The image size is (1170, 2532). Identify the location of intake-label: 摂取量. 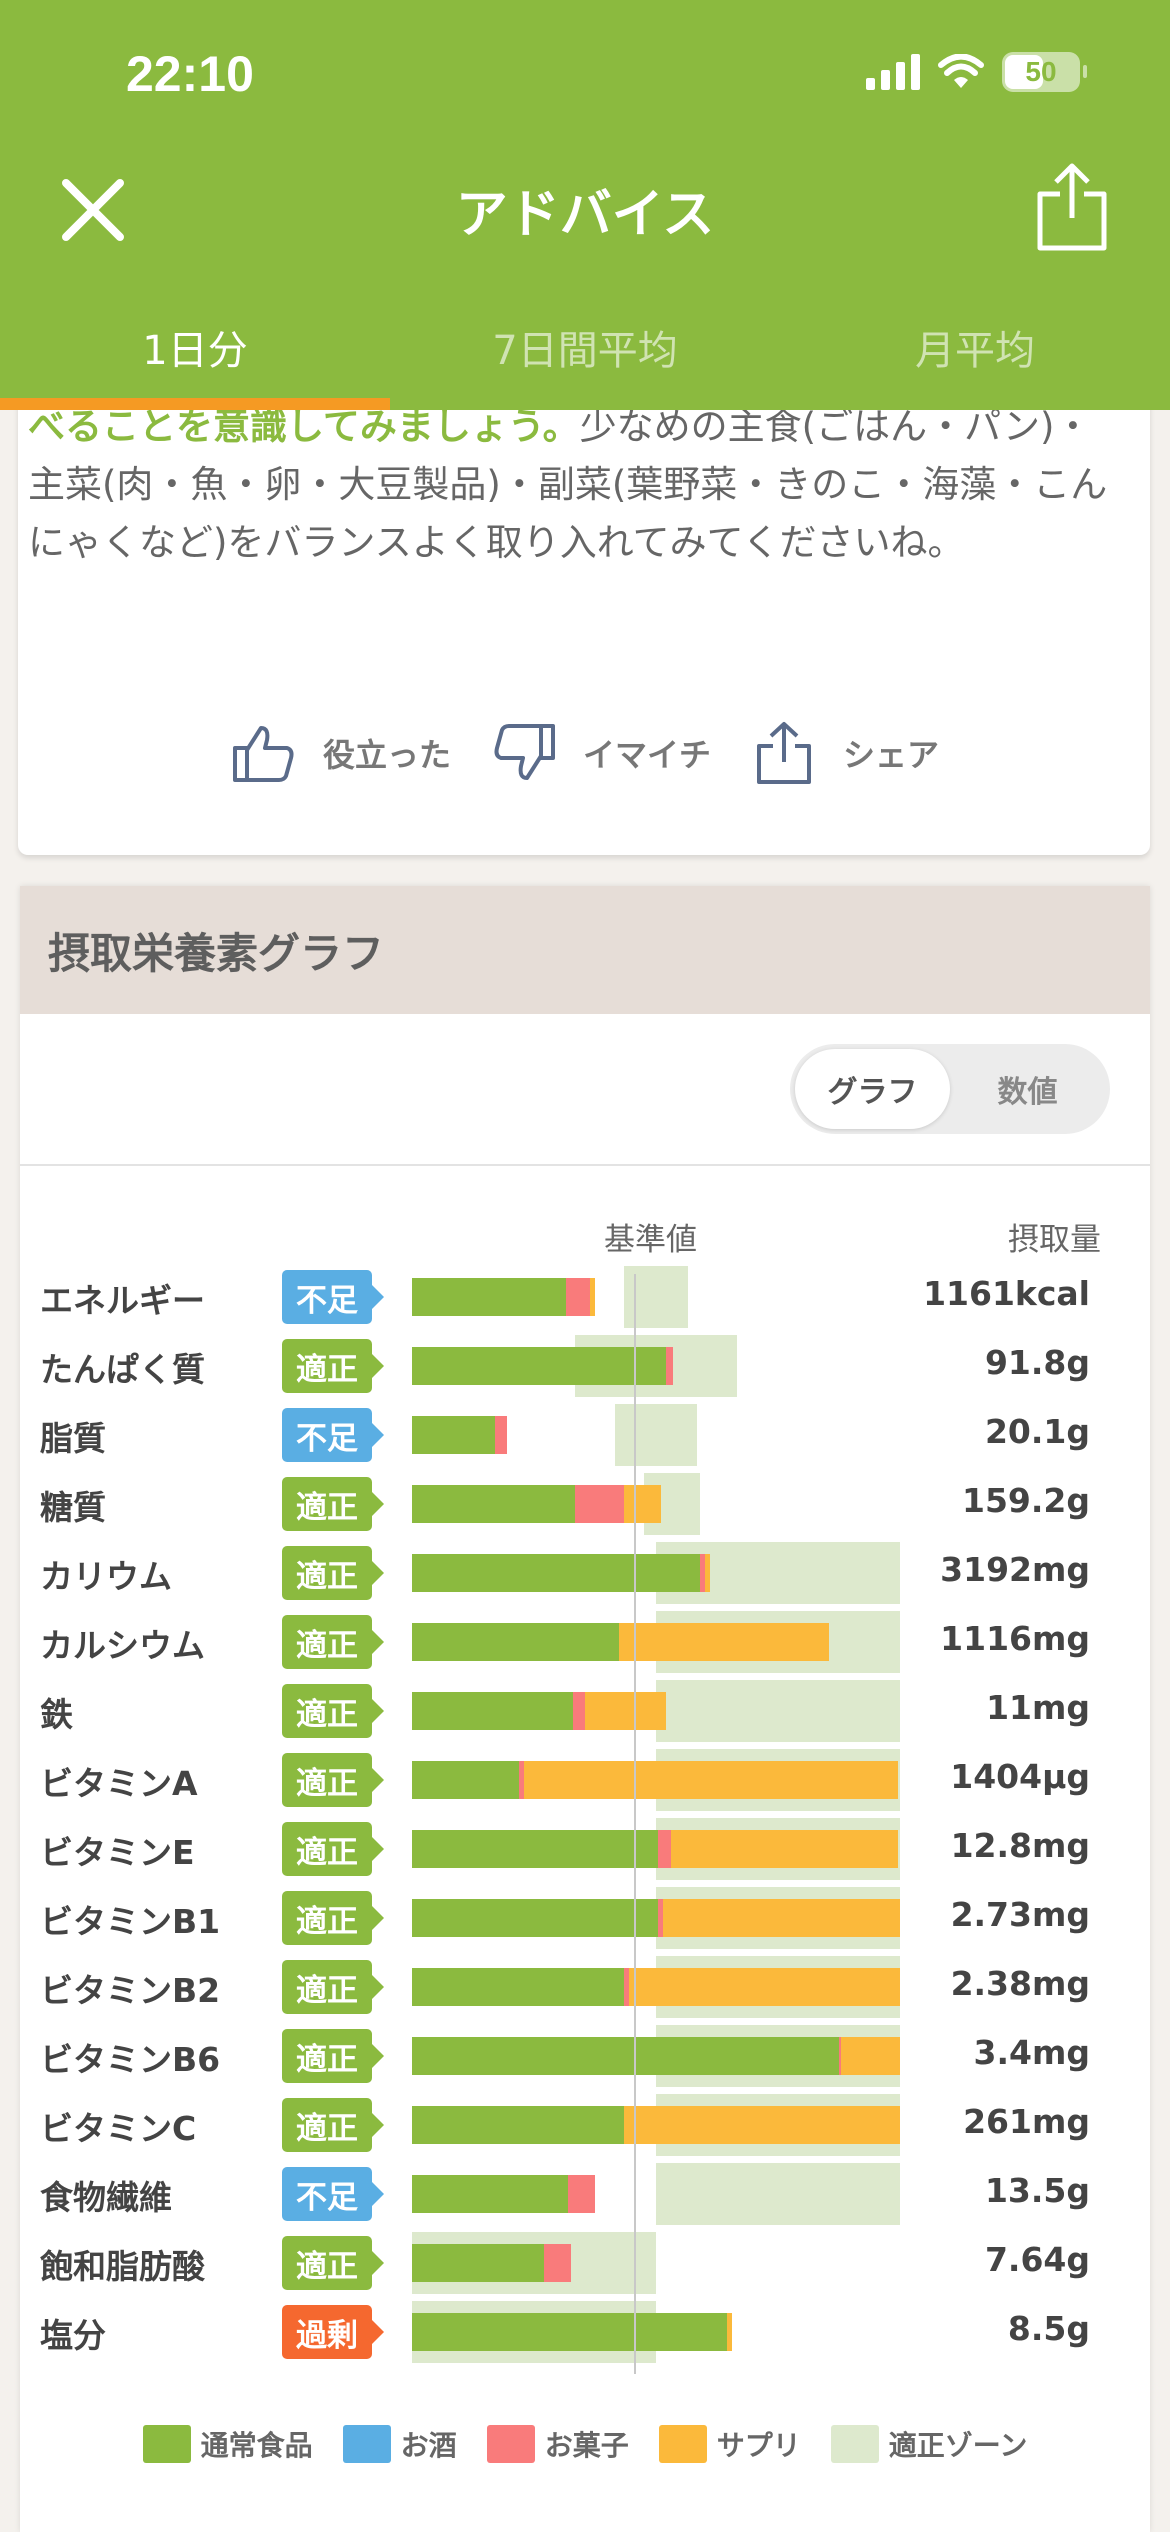
(1054, 1240).